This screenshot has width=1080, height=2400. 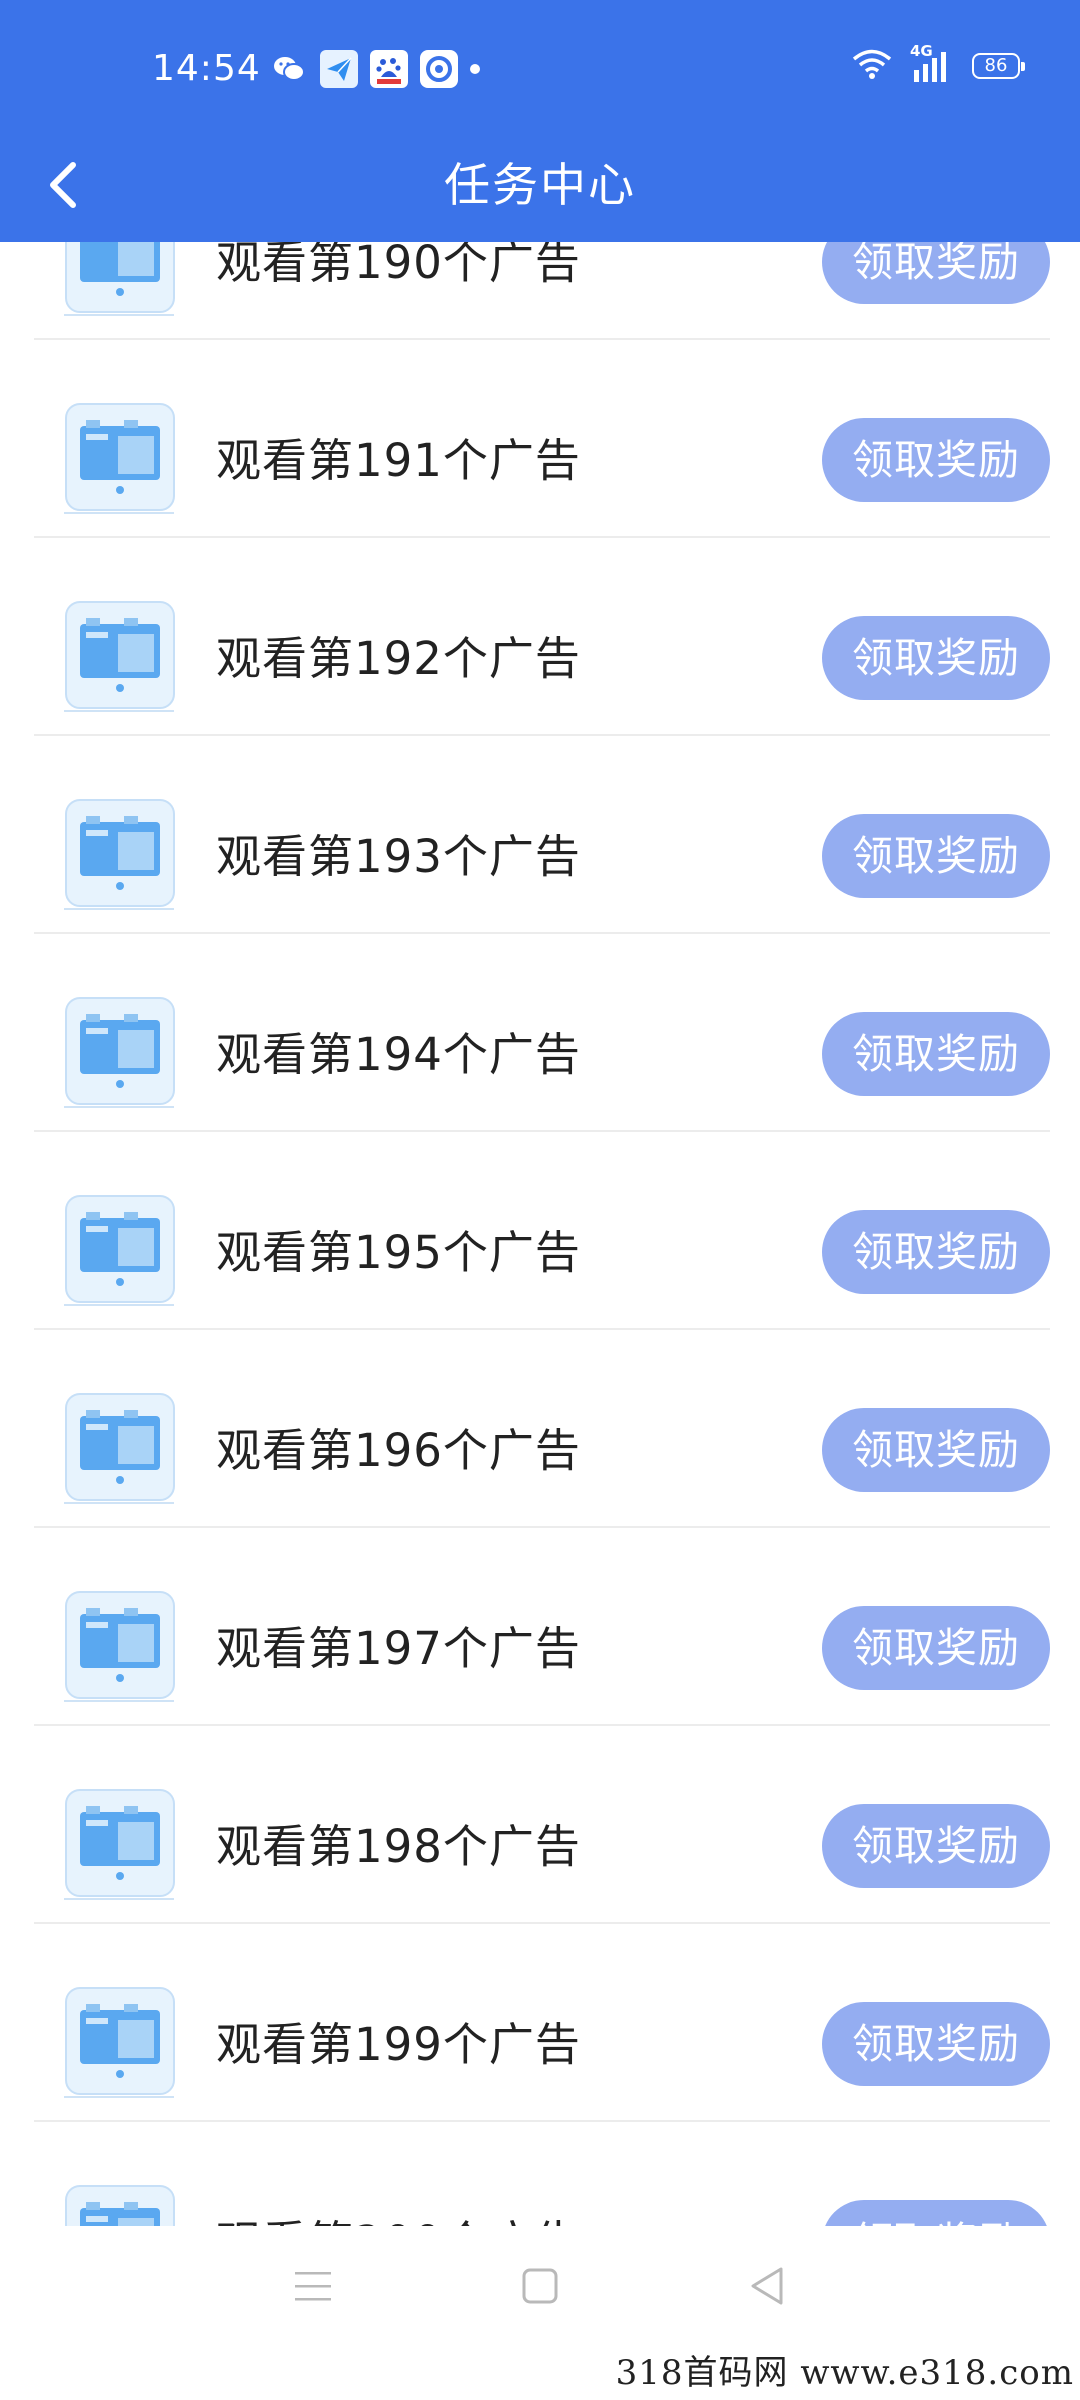 What do you see at coordinates (398, 1252) in the screenshot?
I see `task-label: 观看第195个广告` at bounding box center [398, 1252].